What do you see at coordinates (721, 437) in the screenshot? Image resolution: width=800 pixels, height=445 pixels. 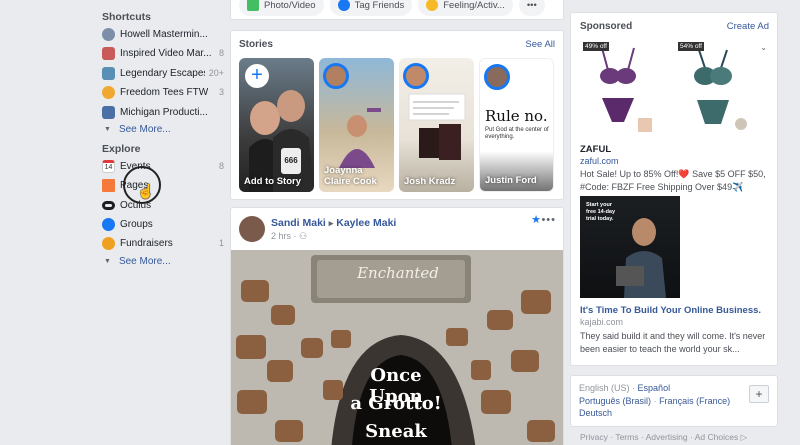 I see `footer-ad-choices: Ad Choices ▷` at bounding box center [721, 437].